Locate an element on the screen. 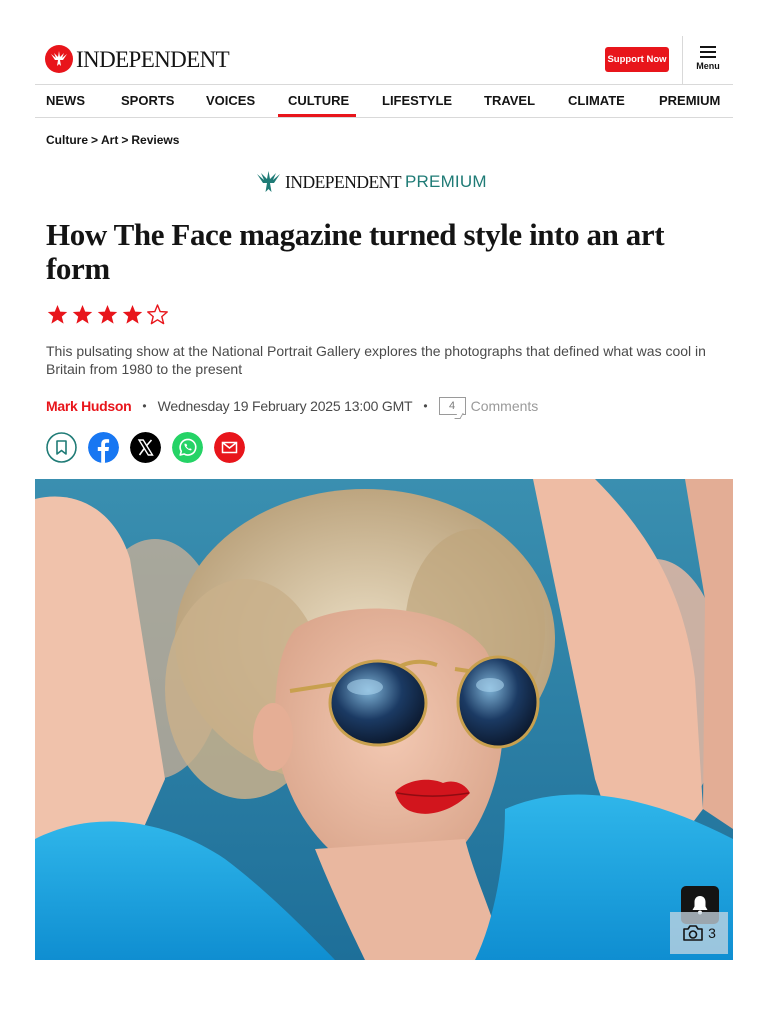 Image resolution: width=768 pixels, height=1024 pixels. publish-date: Wednesday 19 February 2025 13:00 GMT is located at coordinates (285, 406).